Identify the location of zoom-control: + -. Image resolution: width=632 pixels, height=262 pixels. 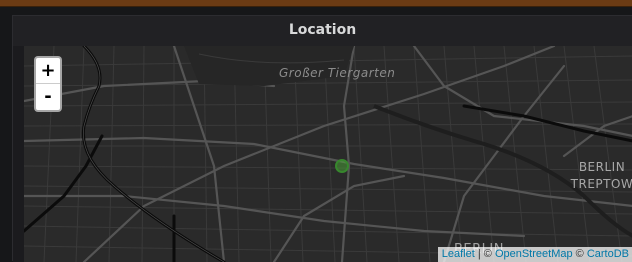
(48, 84).